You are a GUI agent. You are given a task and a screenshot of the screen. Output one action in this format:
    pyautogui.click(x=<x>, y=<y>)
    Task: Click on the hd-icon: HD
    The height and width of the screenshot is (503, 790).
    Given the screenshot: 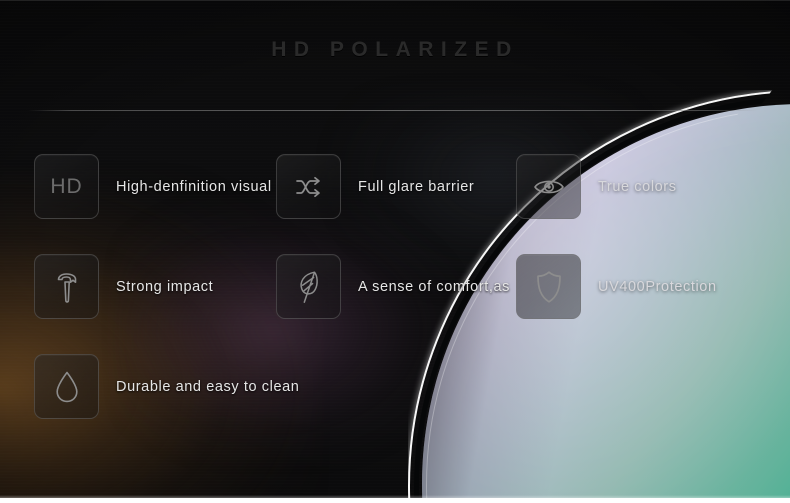 What is the action you would take?
    pyautogui.click(x=66, y=186)
    